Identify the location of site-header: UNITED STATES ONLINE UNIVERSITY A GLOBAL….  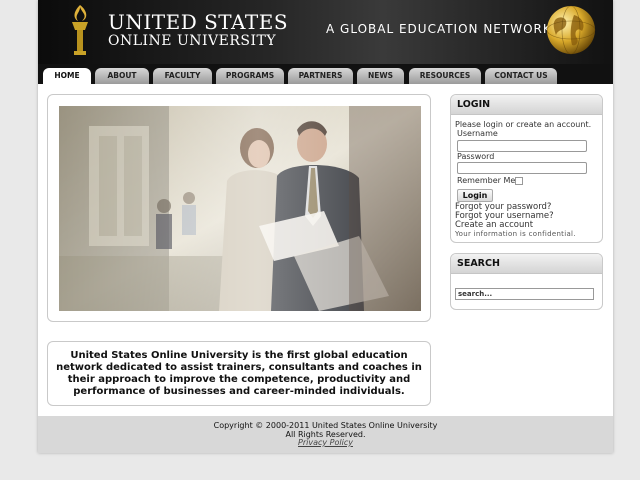
(325, 32).